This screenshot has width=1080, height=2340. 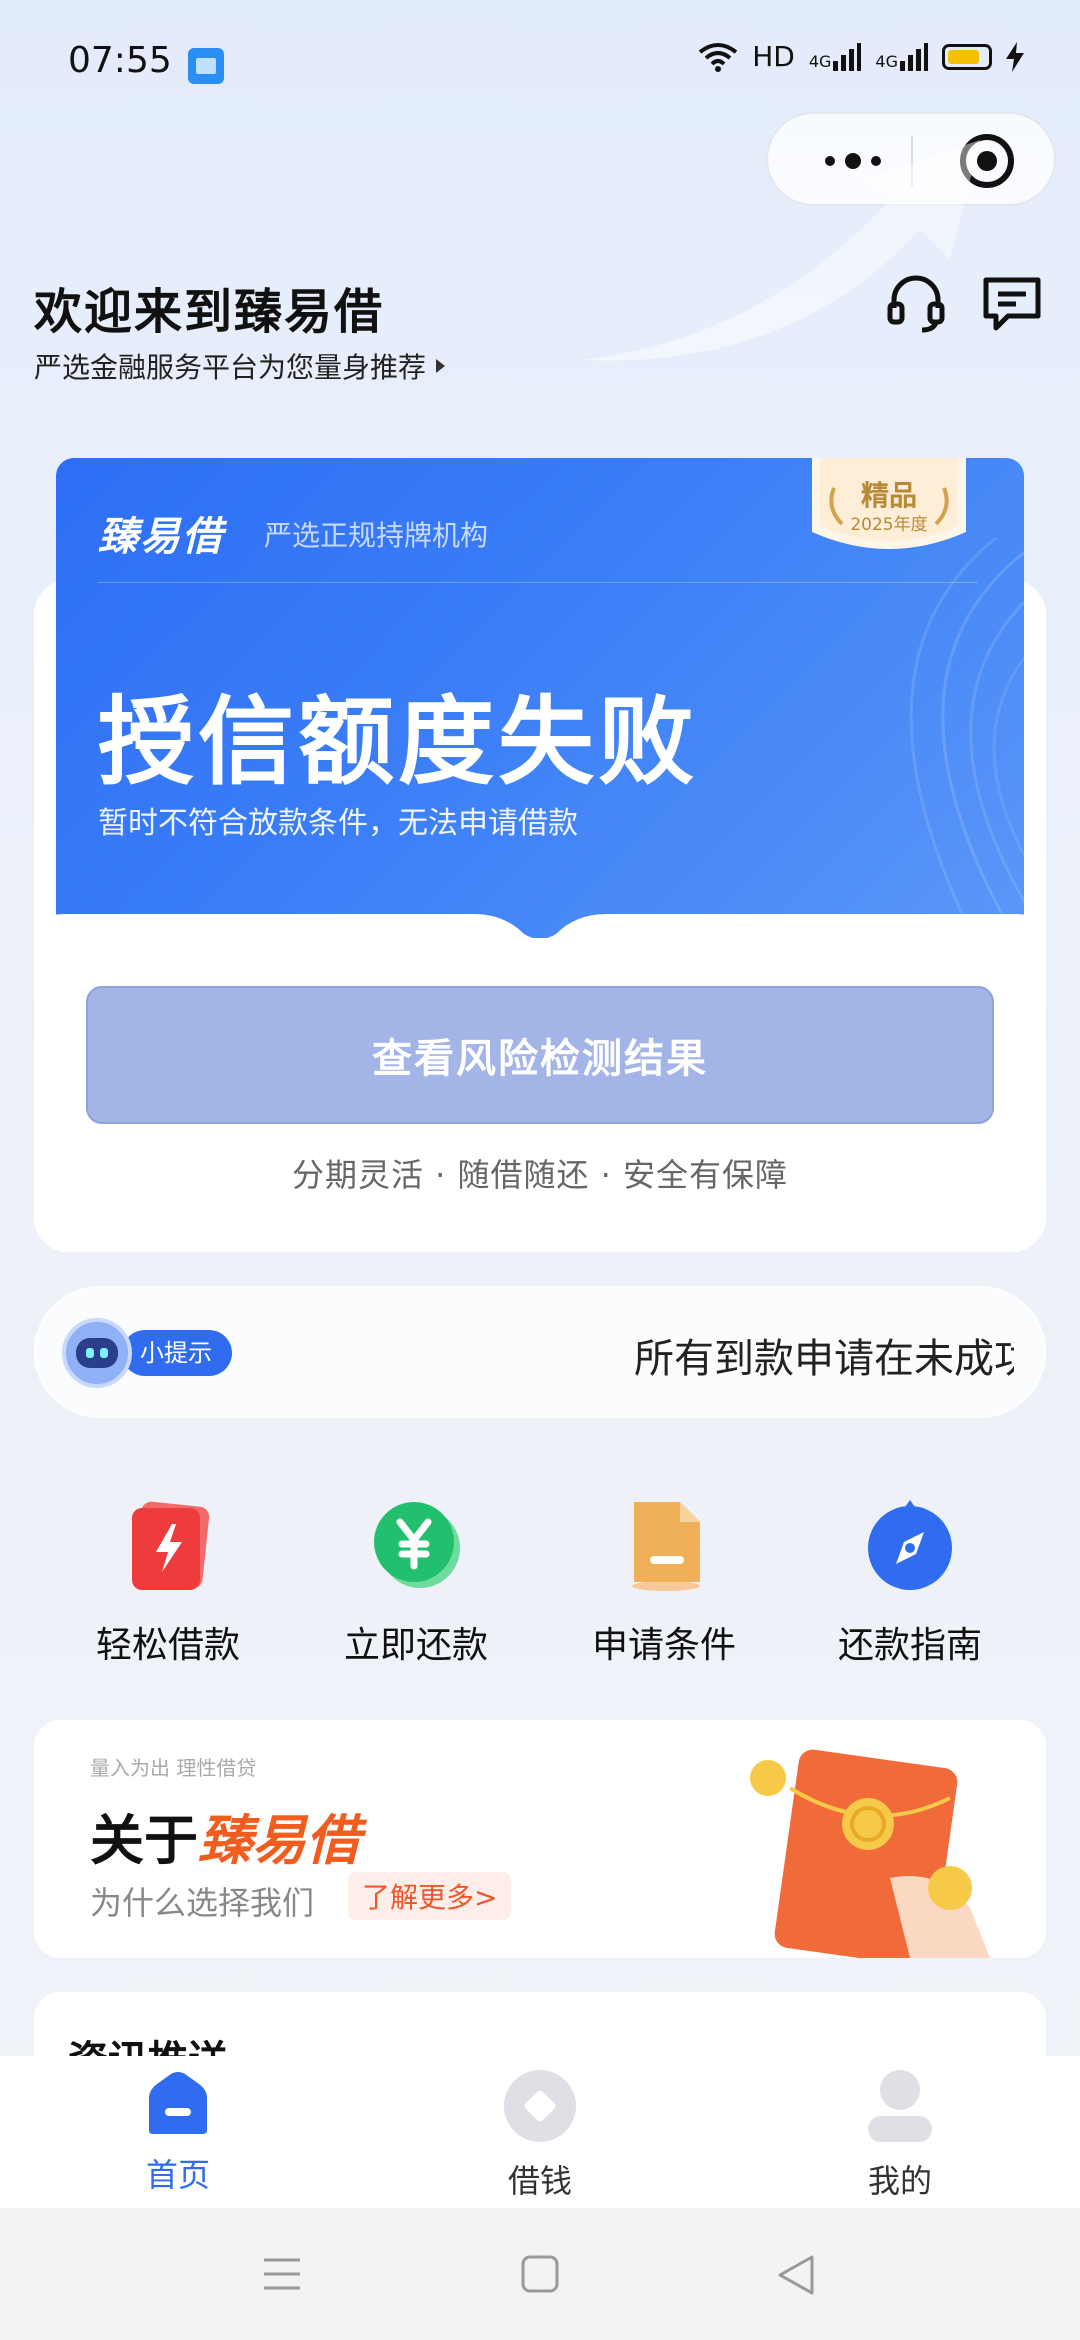 I want to click on credit-status-description: 暂时不符合放款条件，无法申请借款, so click(x=338, y=823).